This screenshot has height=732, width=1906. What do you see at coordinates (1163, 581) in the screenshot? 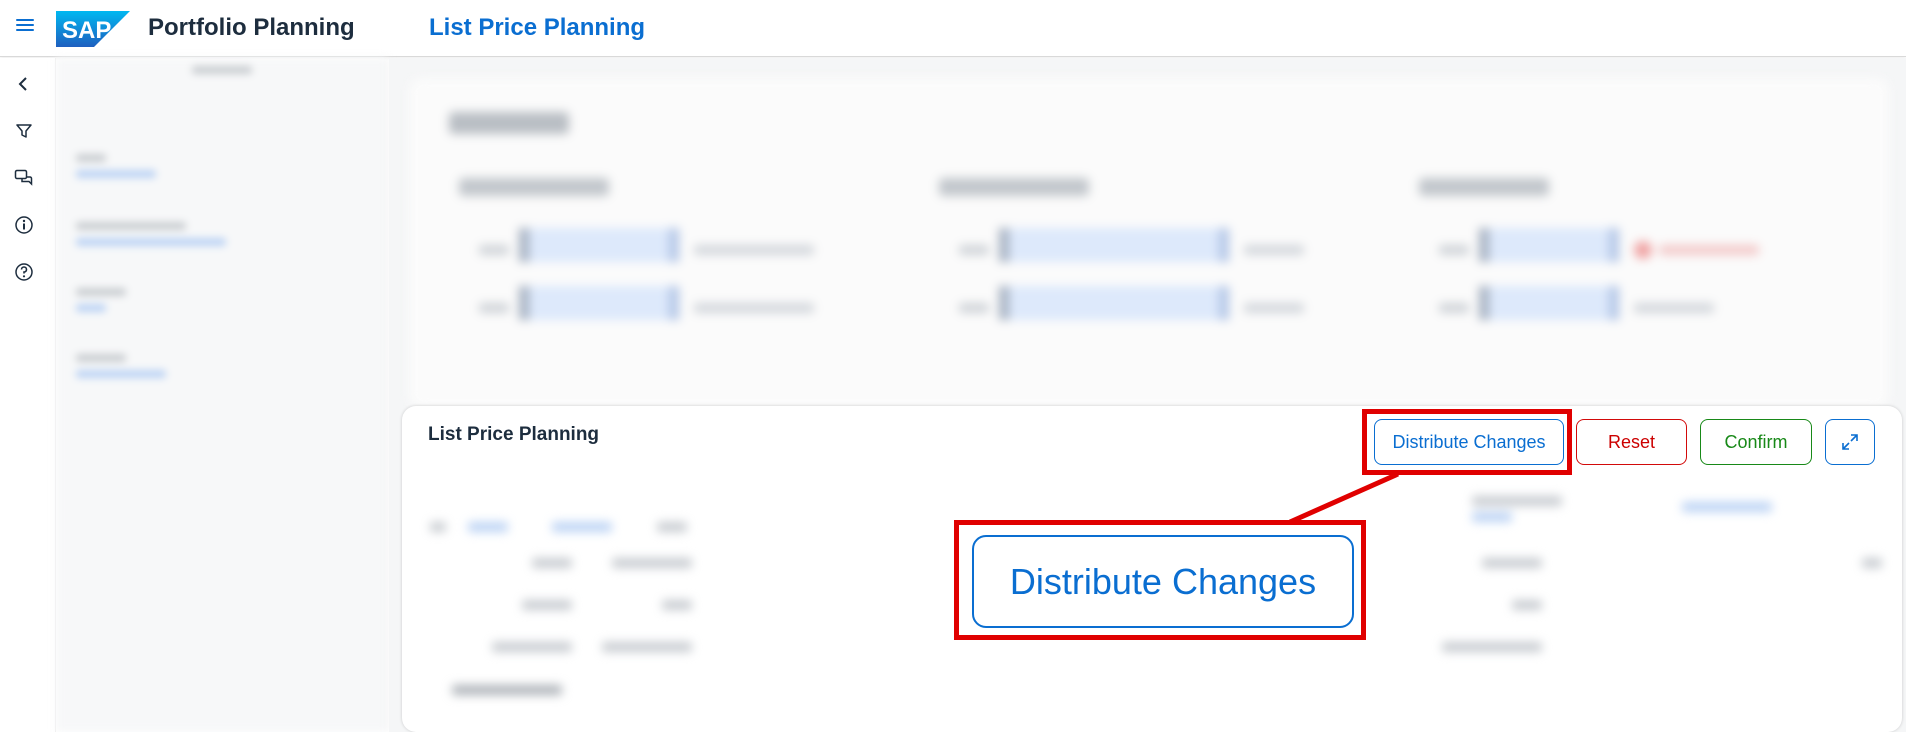
I see `zoomed-distribute-changes-button: Distribute Changes` at bounding box center [1163, 581].